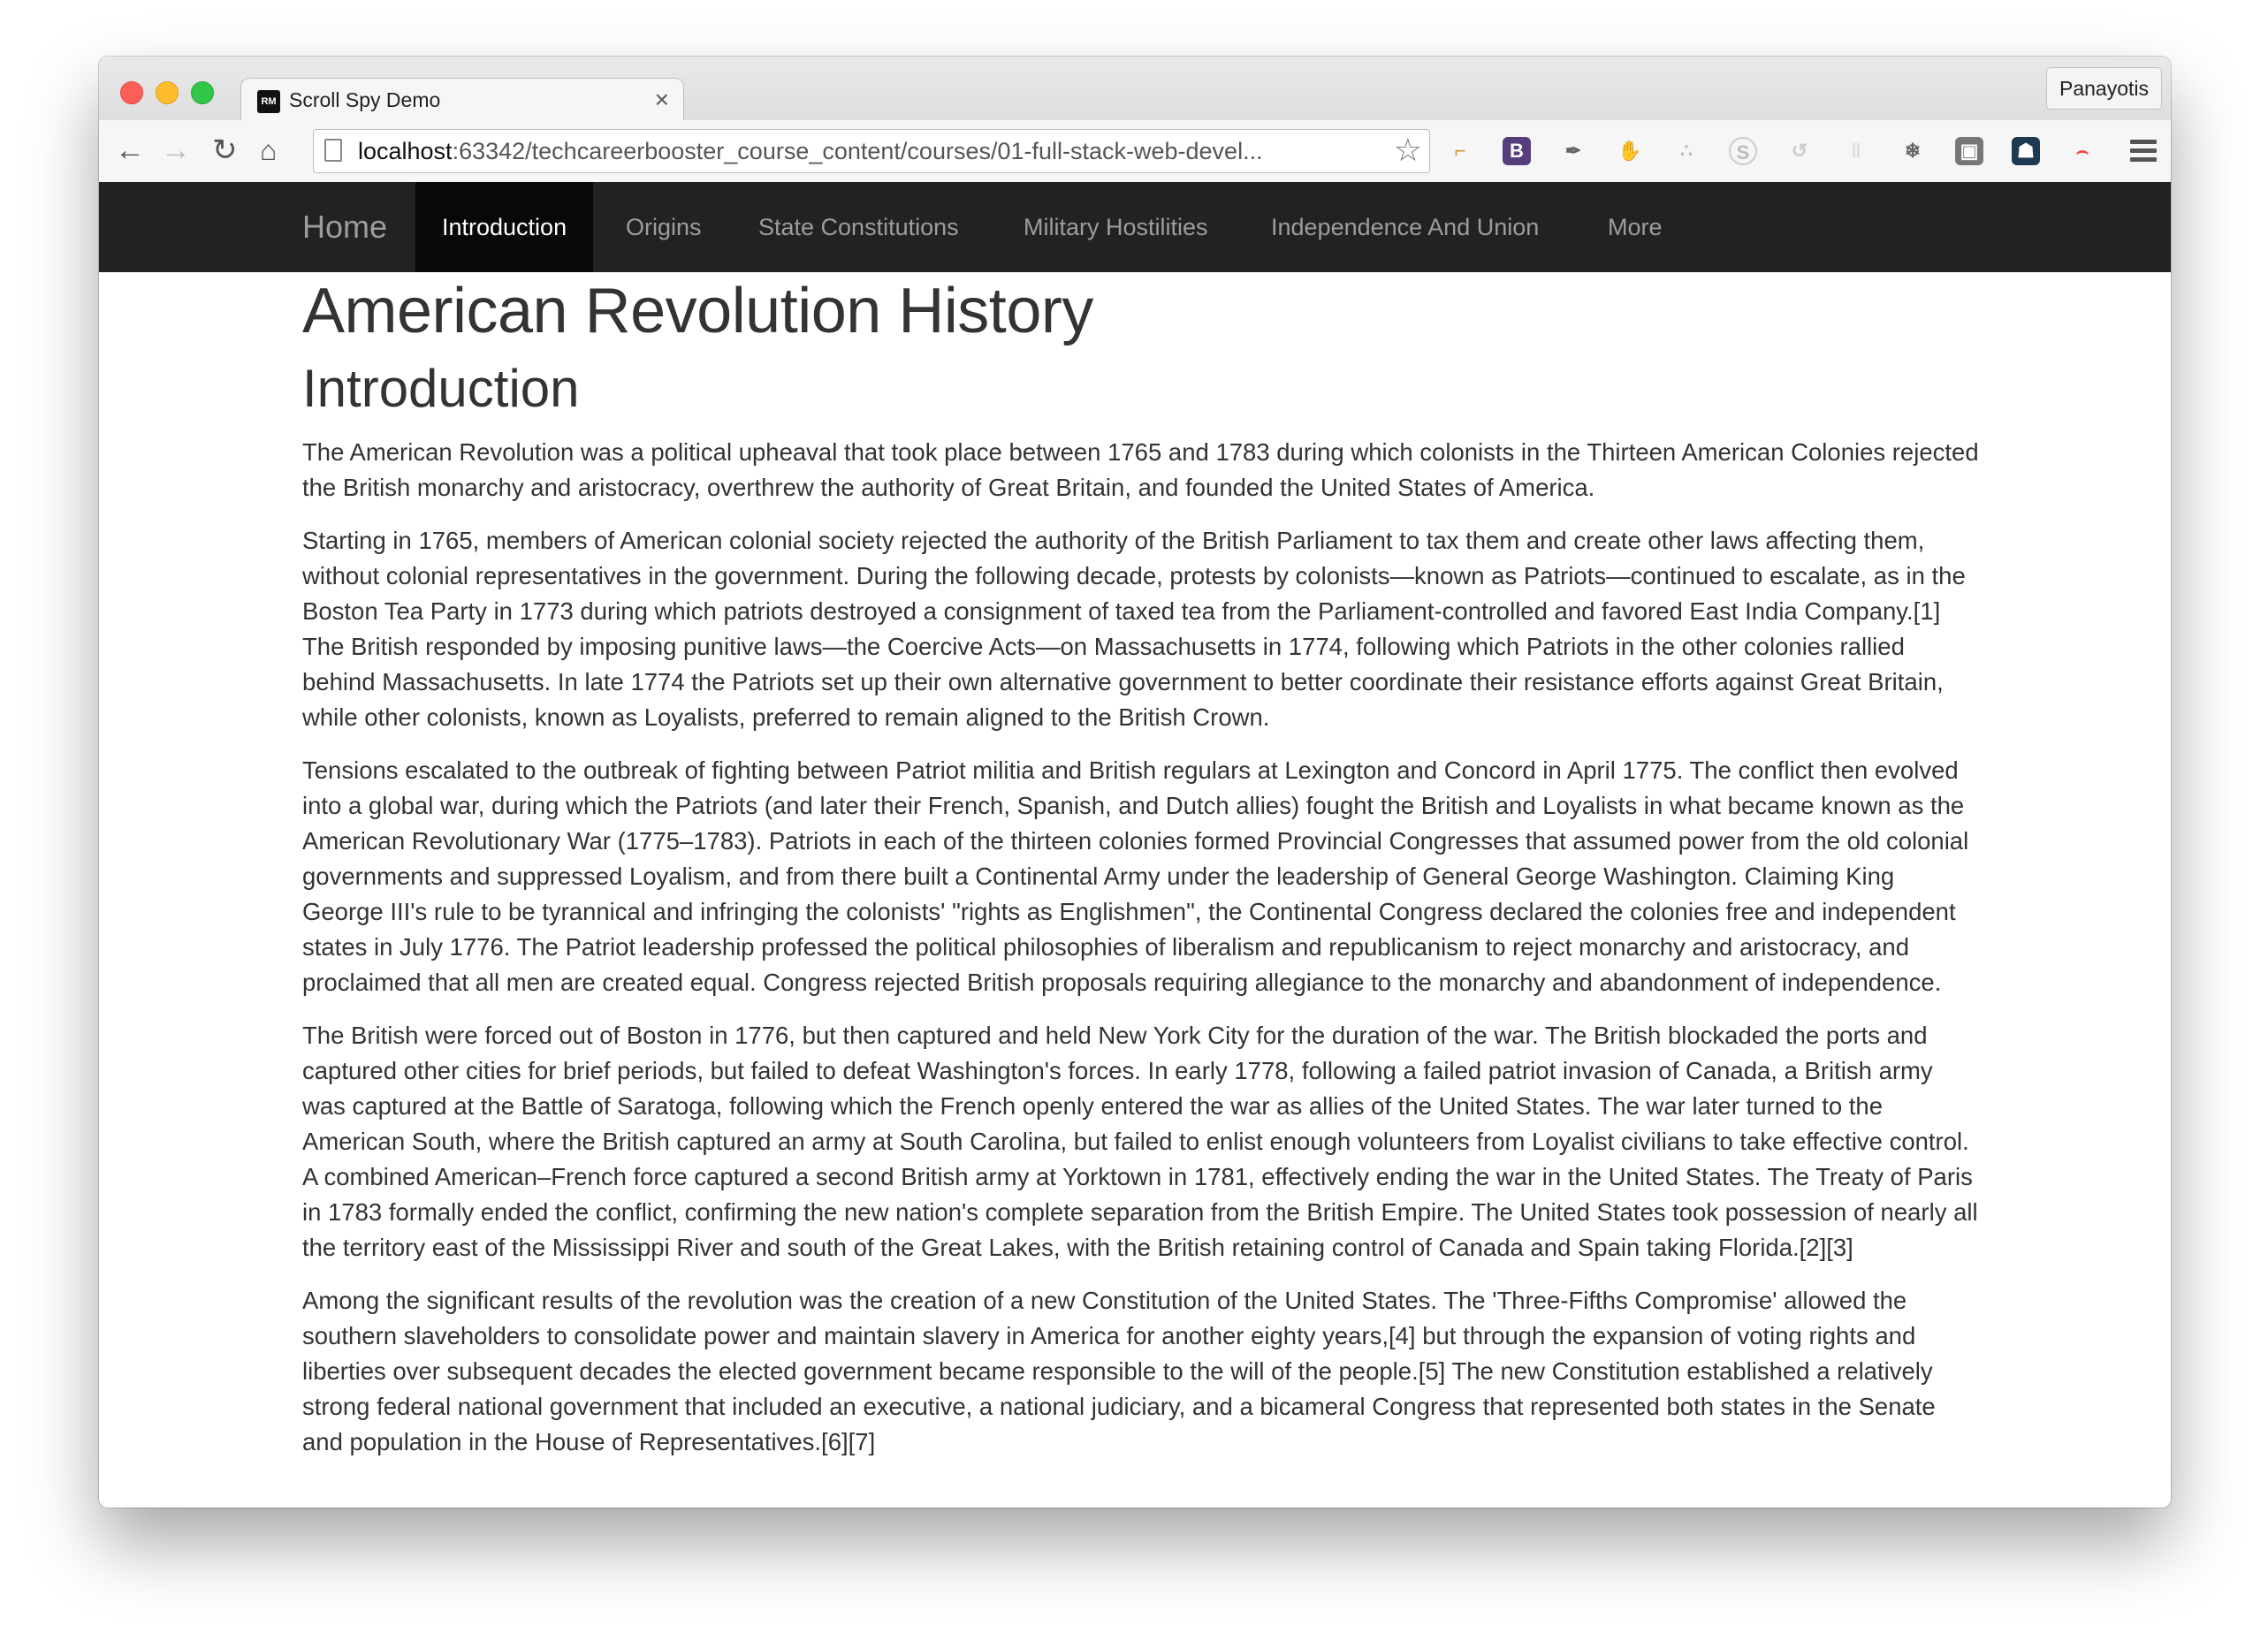  Describe the element at coordinates (2103, 88) in the screenshot. I see `profile-button: Panayotis` at that location.